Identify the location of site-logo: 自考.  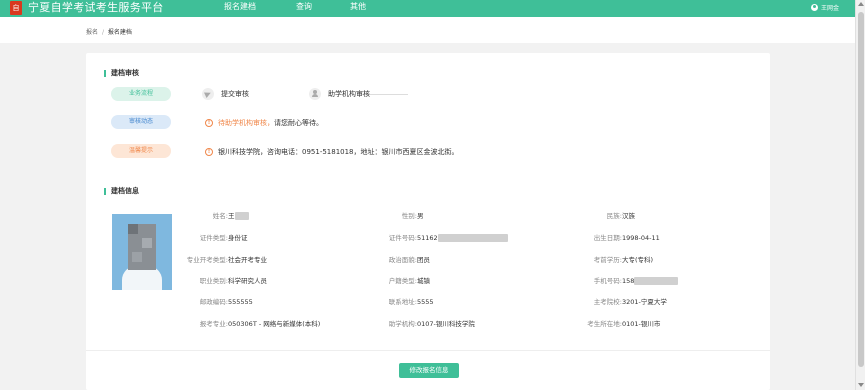
(16, 13).